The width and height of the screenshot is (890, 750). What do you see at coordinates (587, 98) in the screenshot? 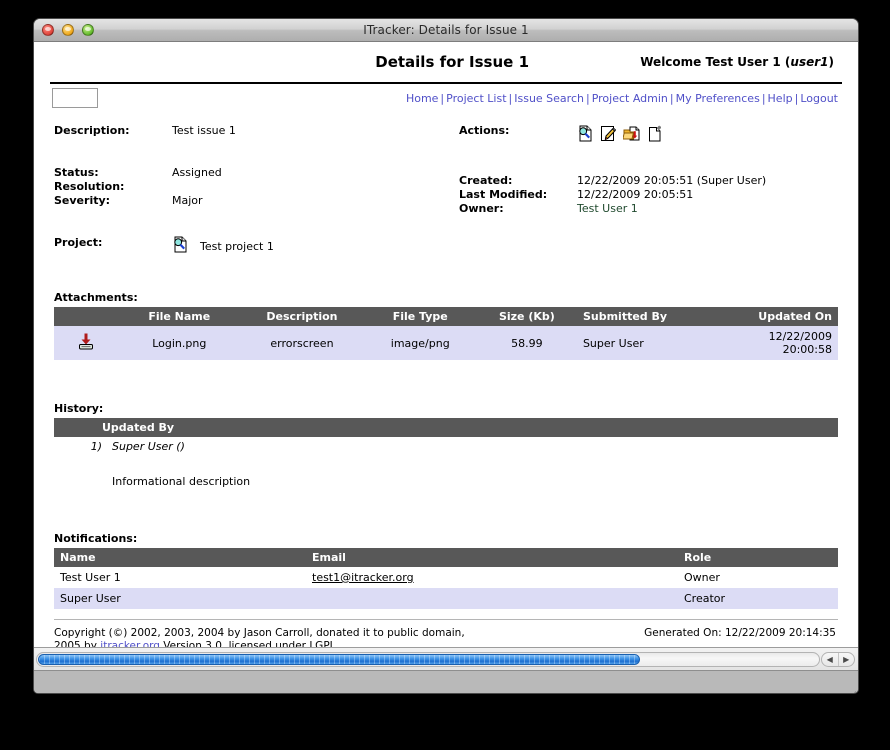
I see `nav-sep-3: |` at bounding box center [587, 98].